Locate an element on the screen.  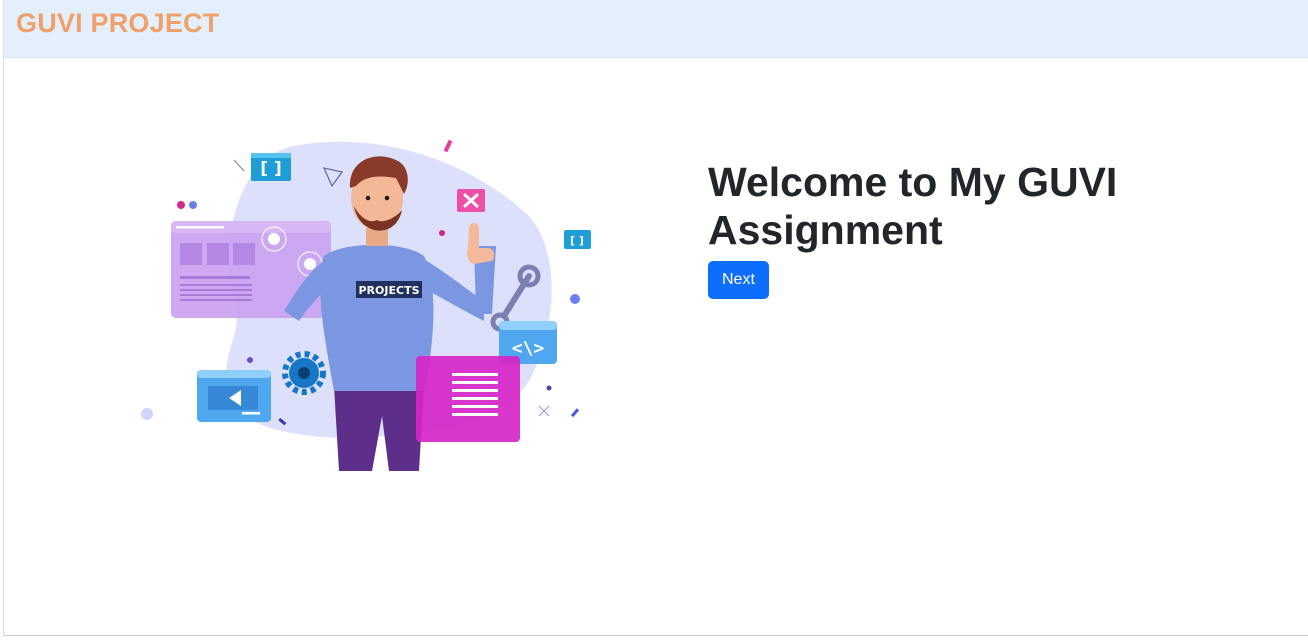
brackets-small-icon: [ ] is located at coordinates (577, 239).